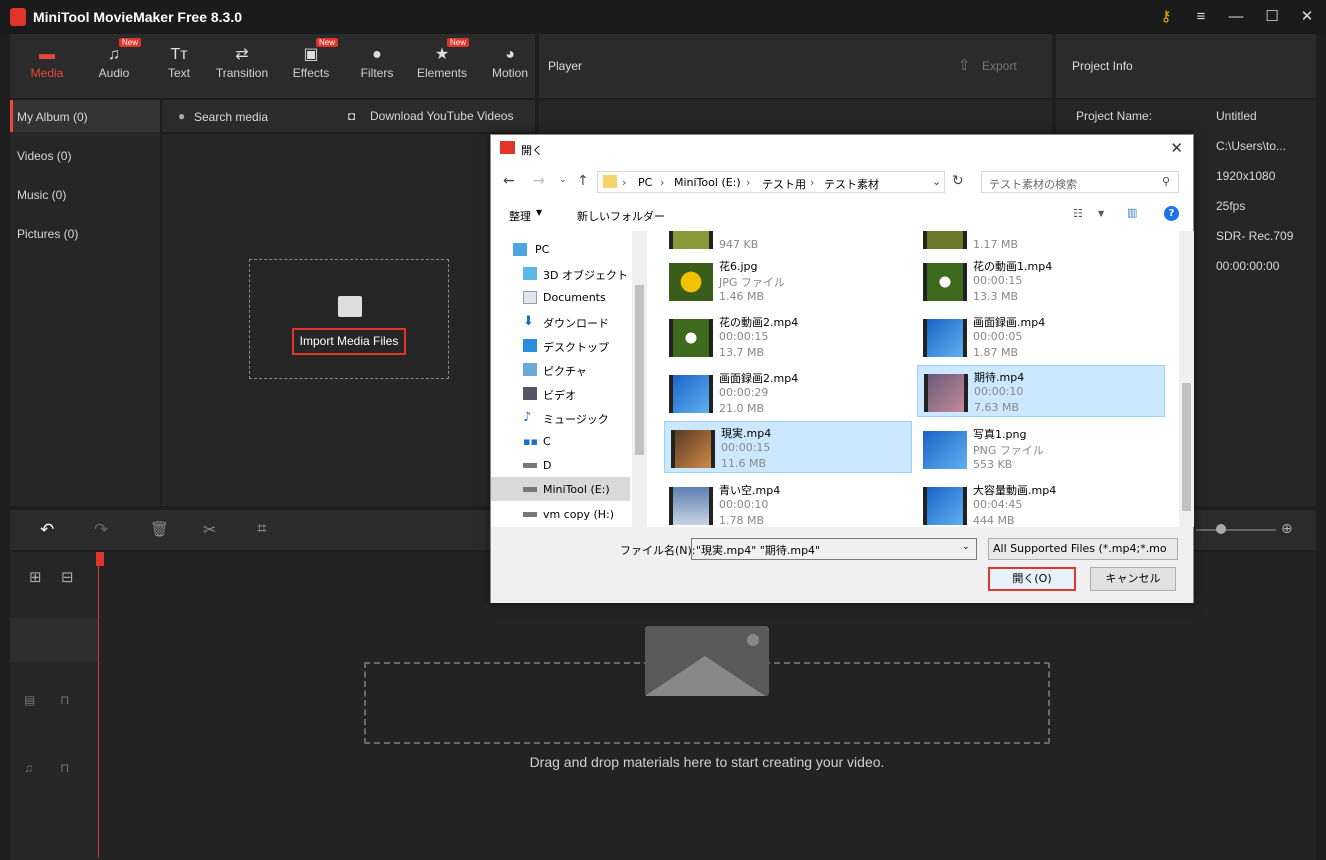  Describe the element at coordinates (47, 62) in the screenshot. I see `tab-media: ▬ Media` at that location.